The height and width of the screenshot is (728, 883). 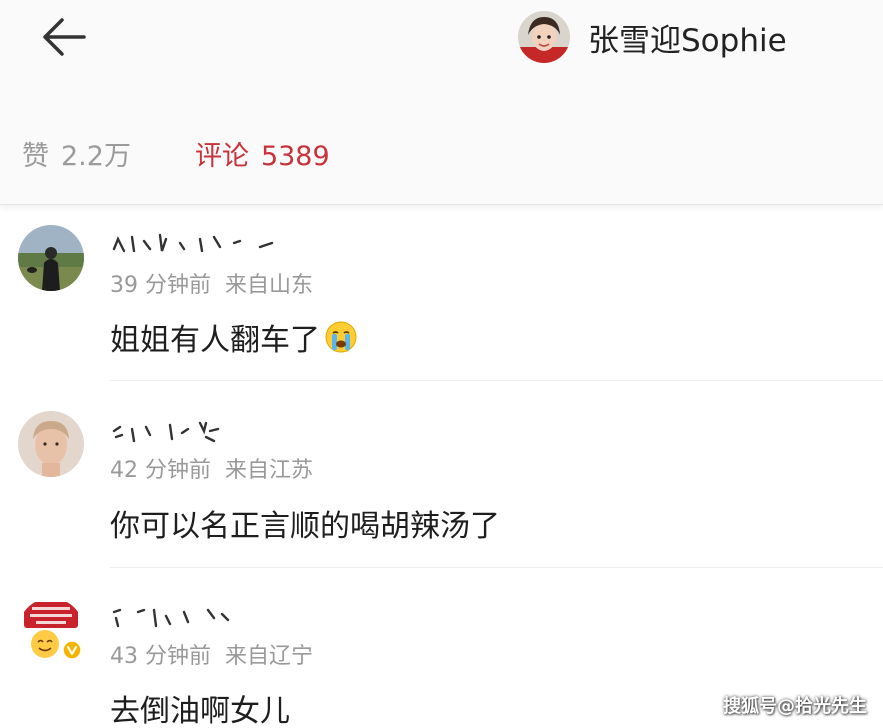 I want to click on author-avatar, so click(x=544, y=37).